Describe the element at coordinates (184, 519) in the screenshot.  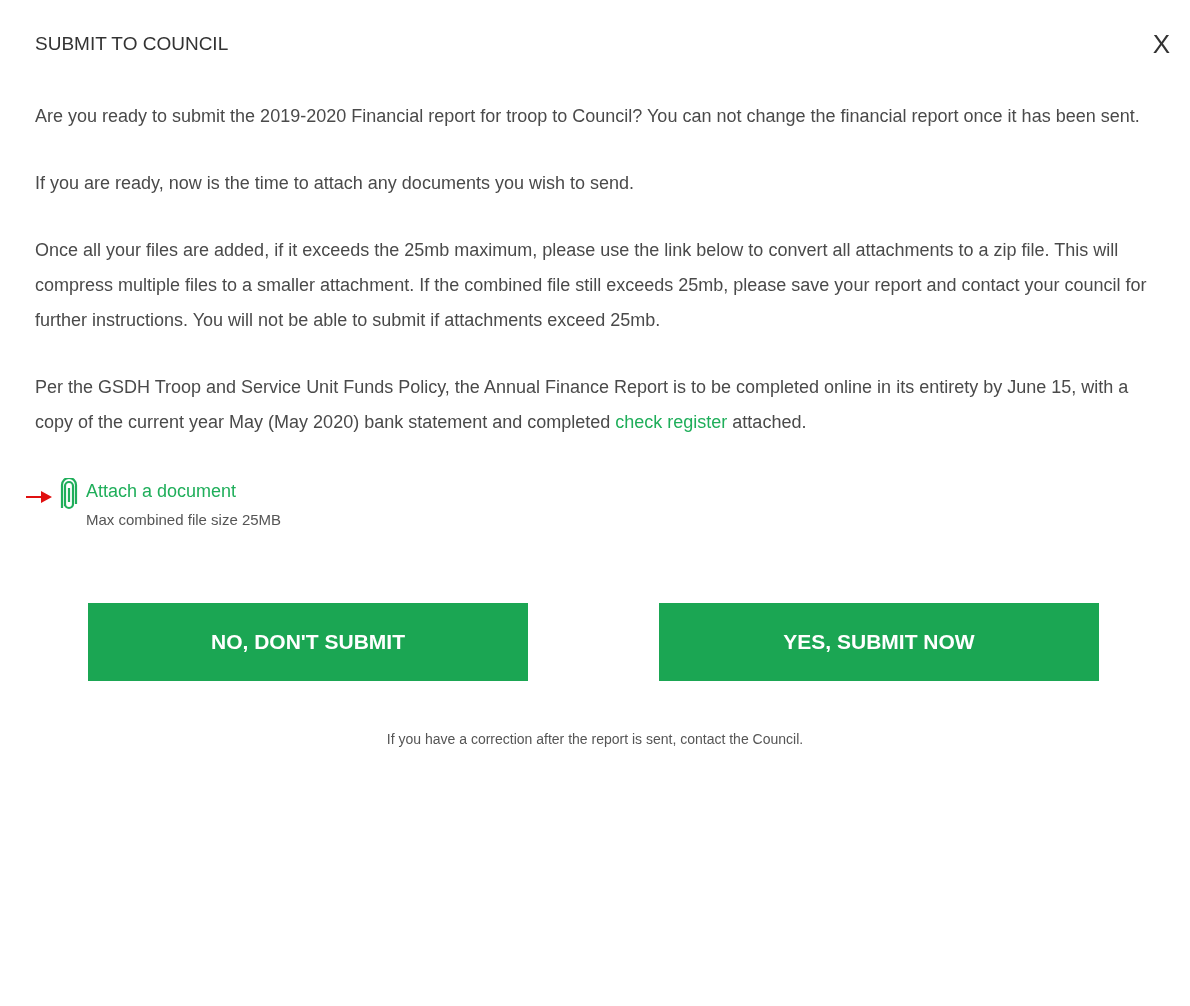
I see `file-size-note: Max combined file size 25MB` at that location.